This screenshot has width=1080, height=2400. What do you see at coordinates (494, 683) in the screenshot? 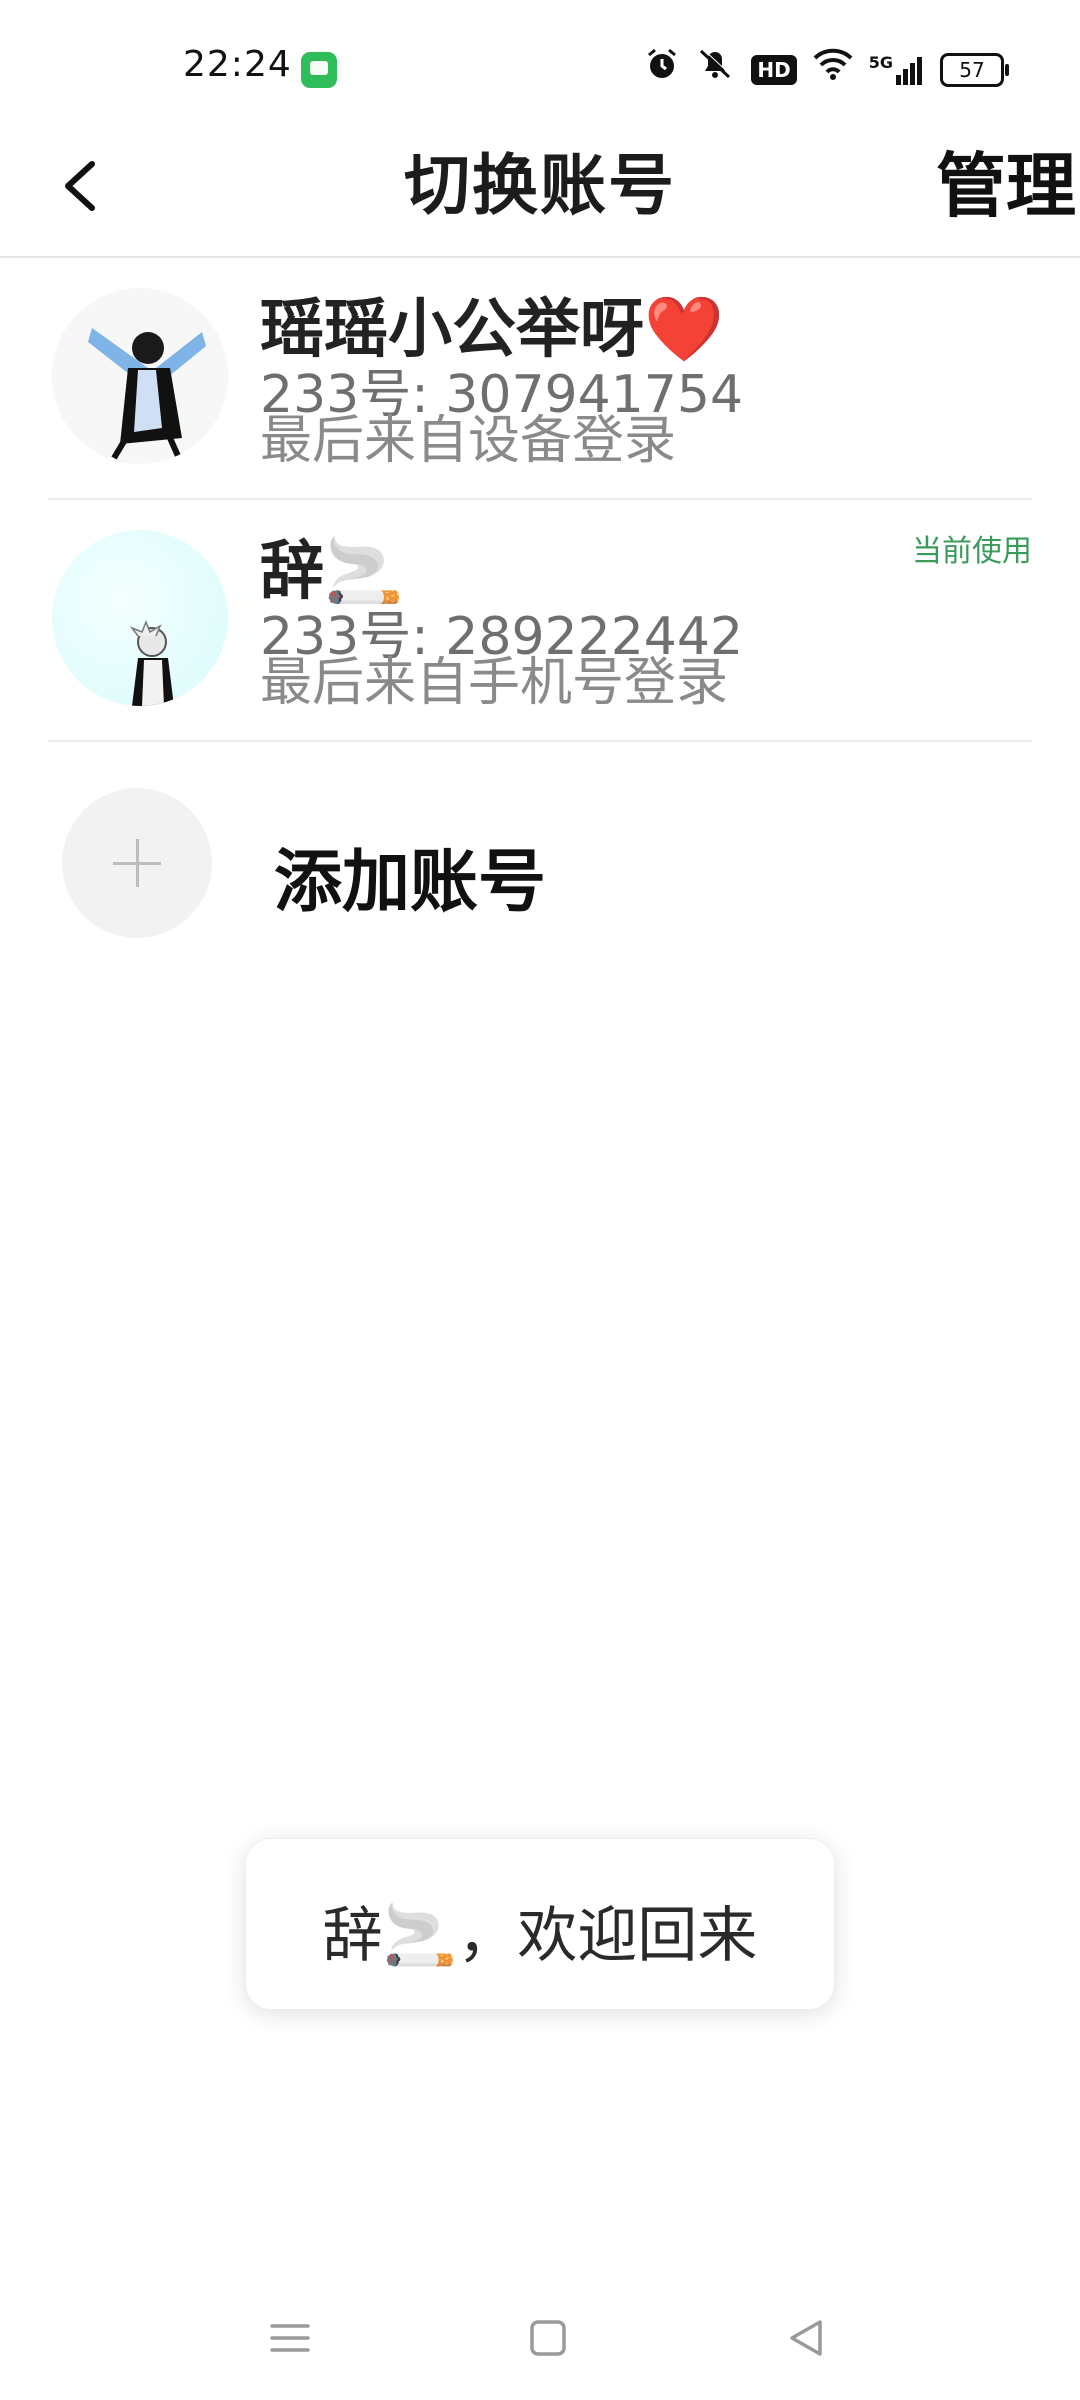
I see `account-last-login: 最后来自手机号登录` at bounding box center [494, 683].